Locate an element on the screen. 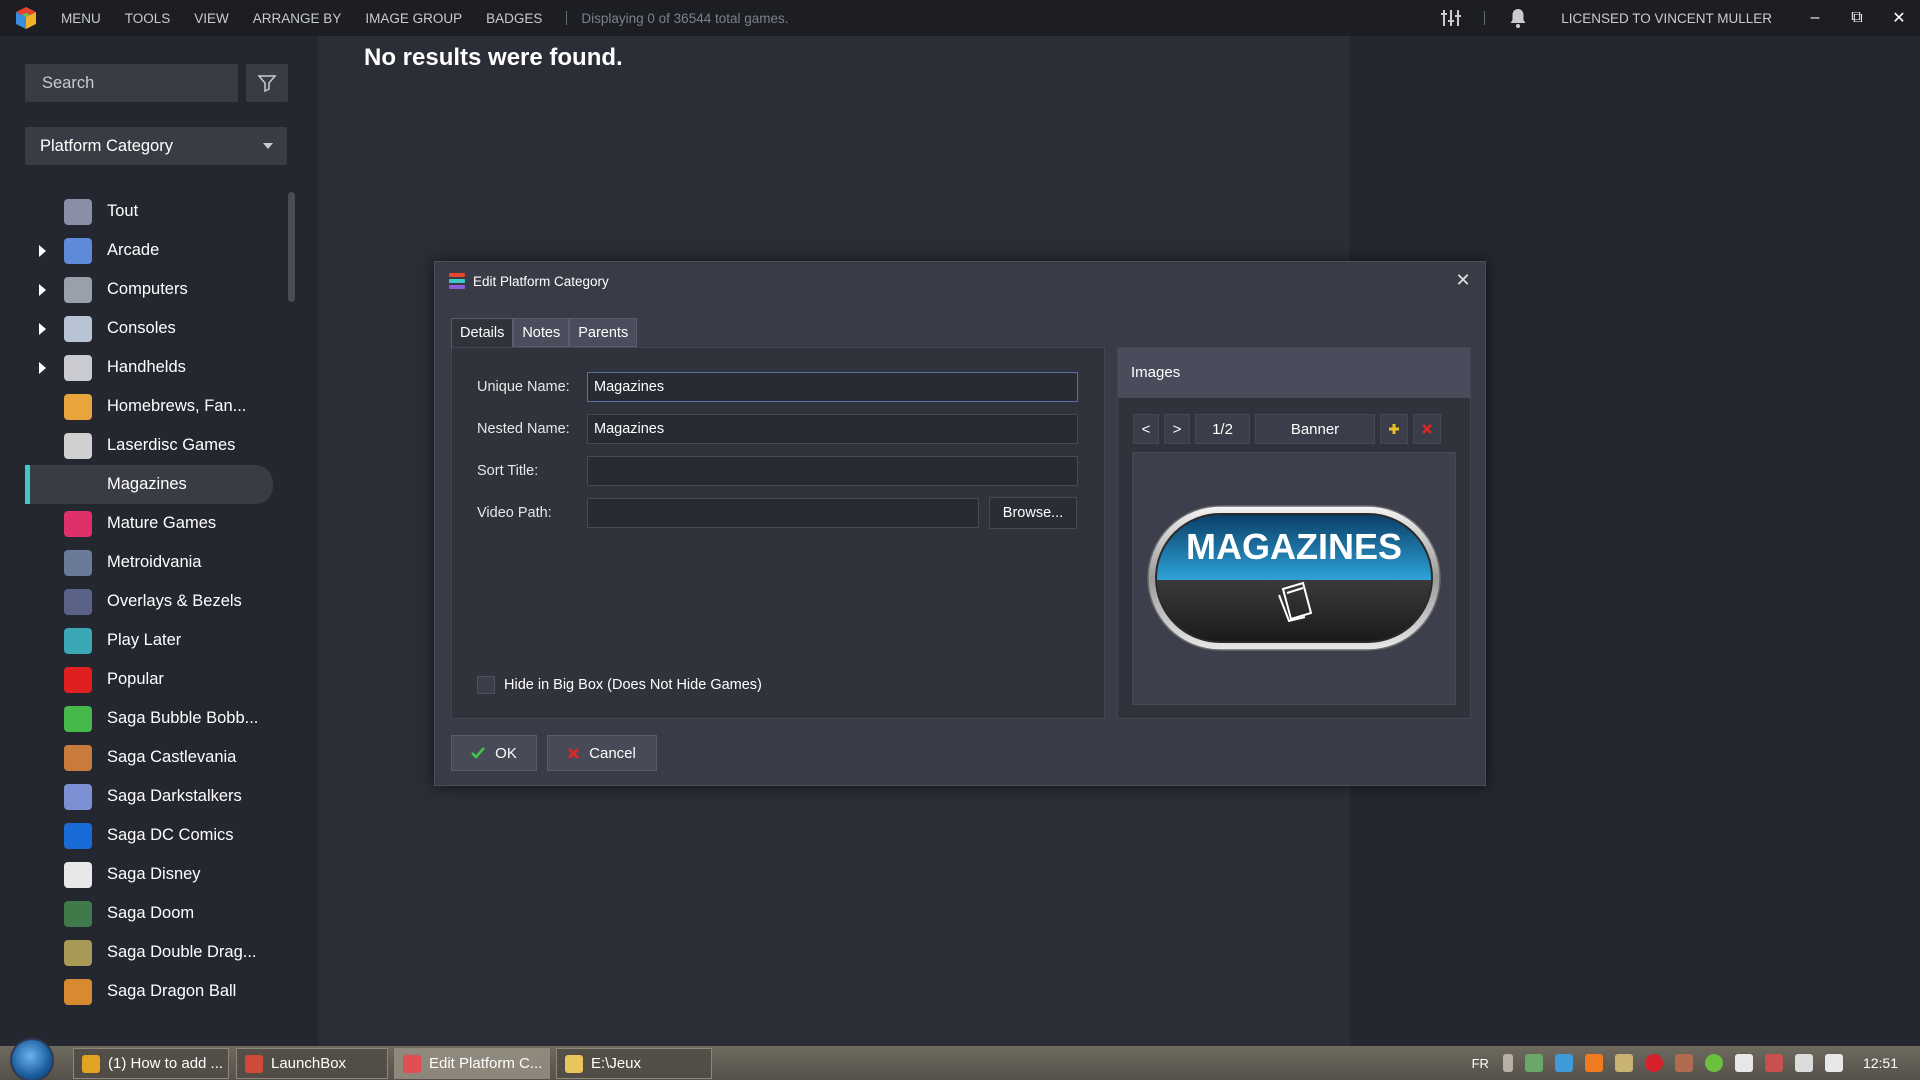 Image resolution: width=1920 pixels, height=1080 pixels. sidebar-scrollbar is located at coordinates (291, 247).